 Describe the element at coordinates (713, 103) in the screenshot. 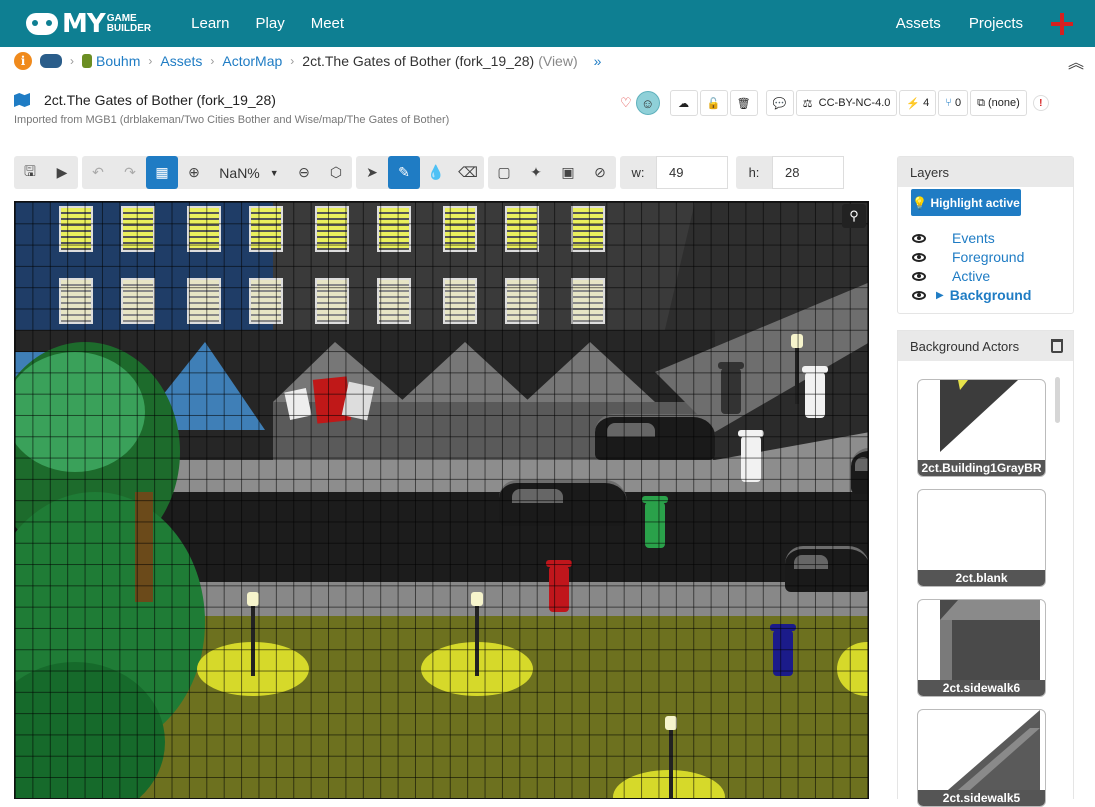

I see `unlock-icon: 🔓` at that location.